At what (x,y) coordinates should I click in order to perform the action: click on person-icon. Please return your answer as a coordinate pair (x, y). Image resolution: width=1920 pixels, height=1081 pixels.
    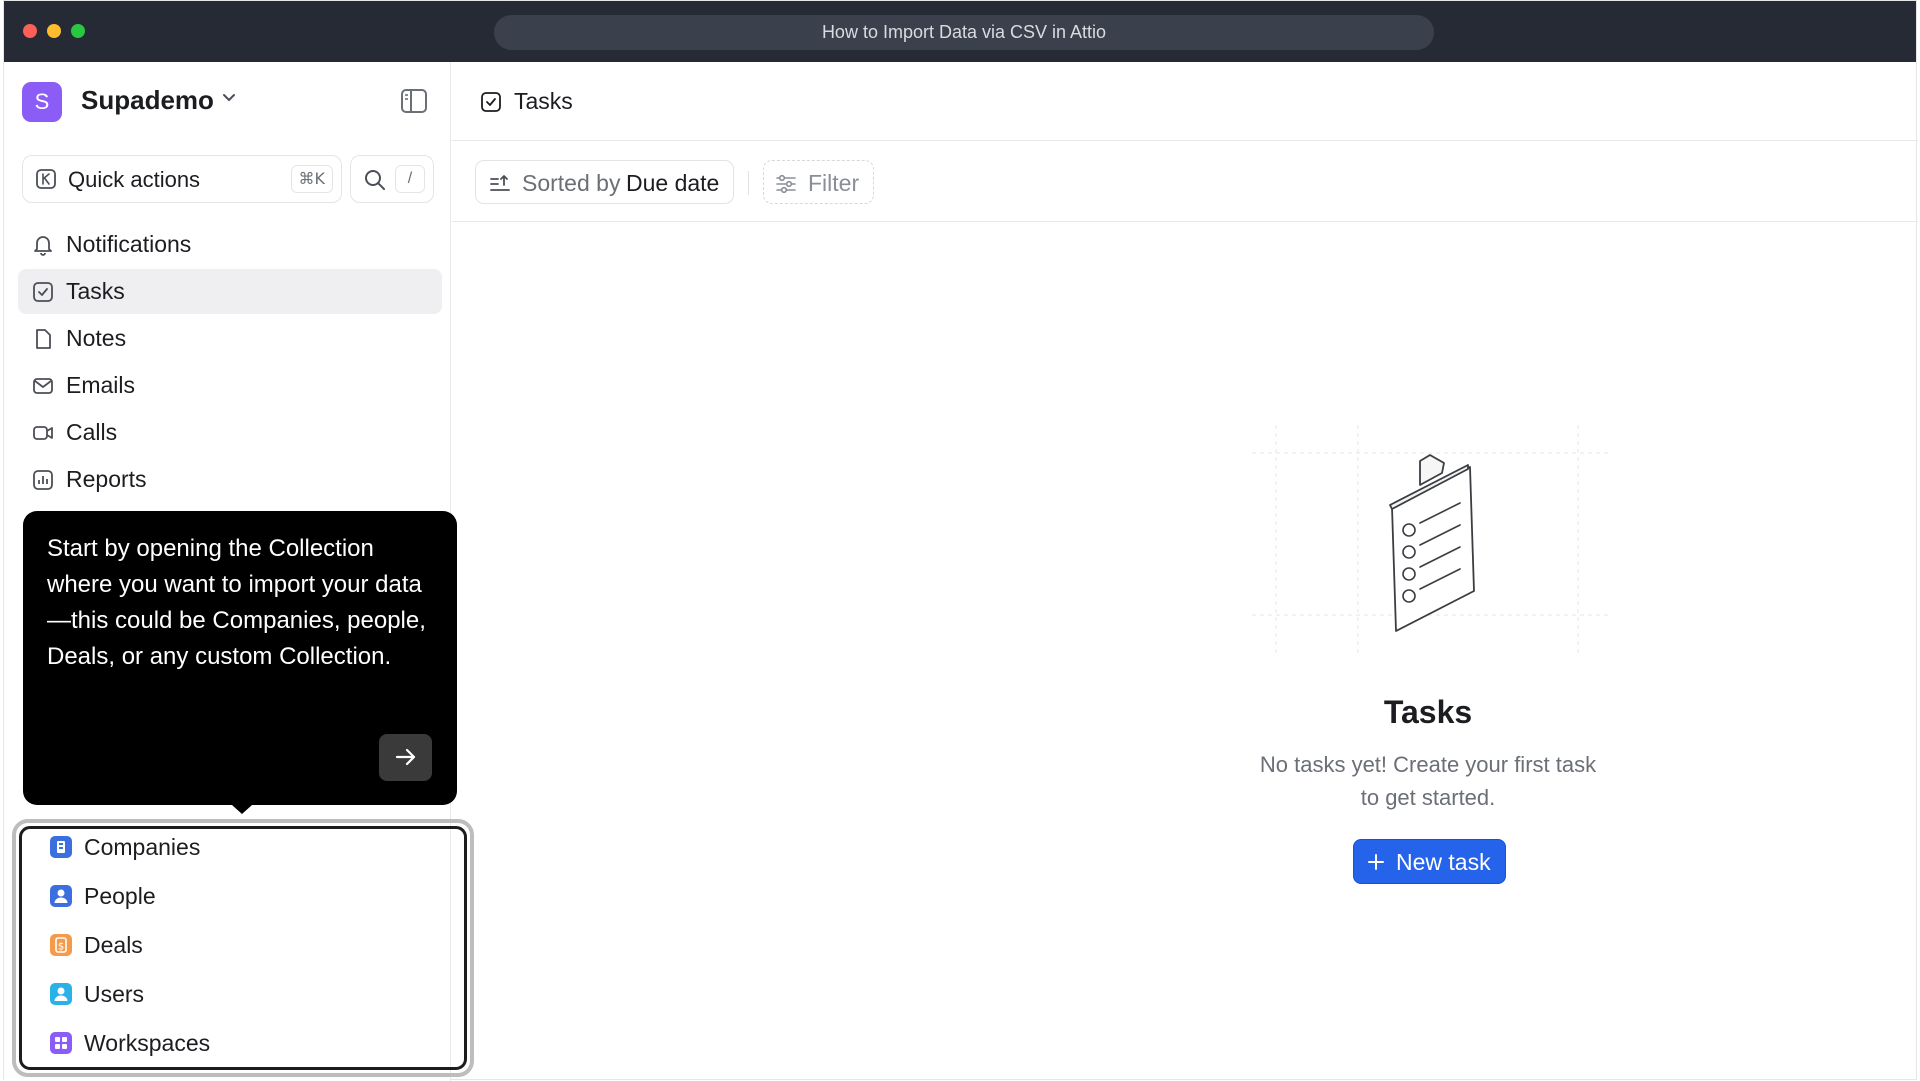
    Looking at the image, I should click on (61, 896).